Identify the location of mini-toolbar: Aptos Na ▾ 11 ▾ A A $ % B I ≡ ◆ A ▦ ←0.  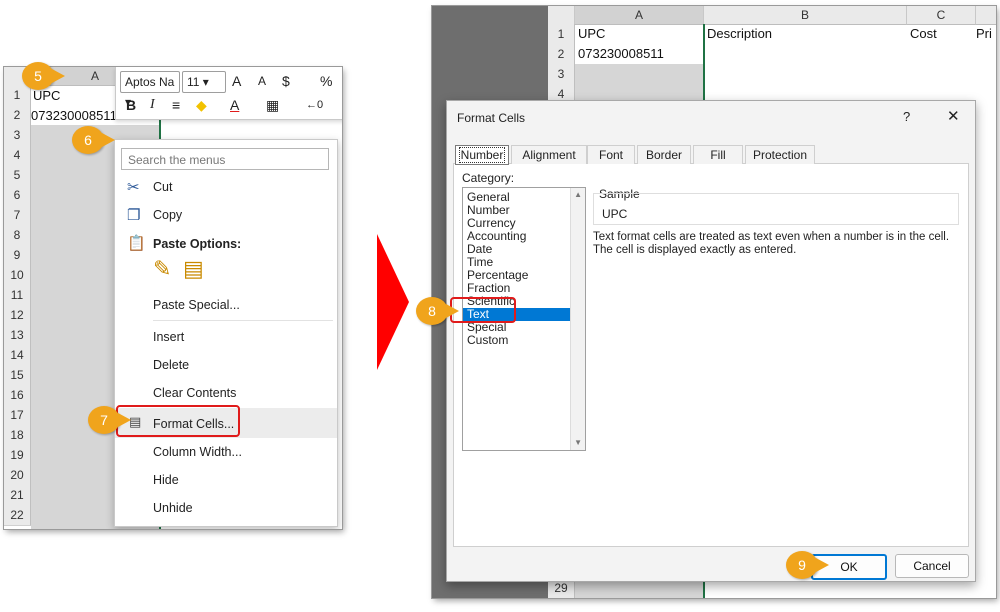
(228, 93).